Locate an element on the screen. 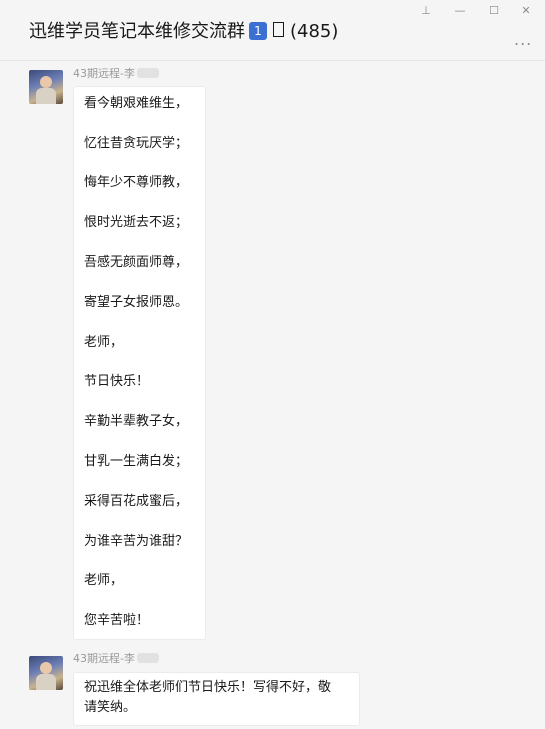 This screenshot has width=545, height=729. member-count: (485) is located at coordinates (314, 31).